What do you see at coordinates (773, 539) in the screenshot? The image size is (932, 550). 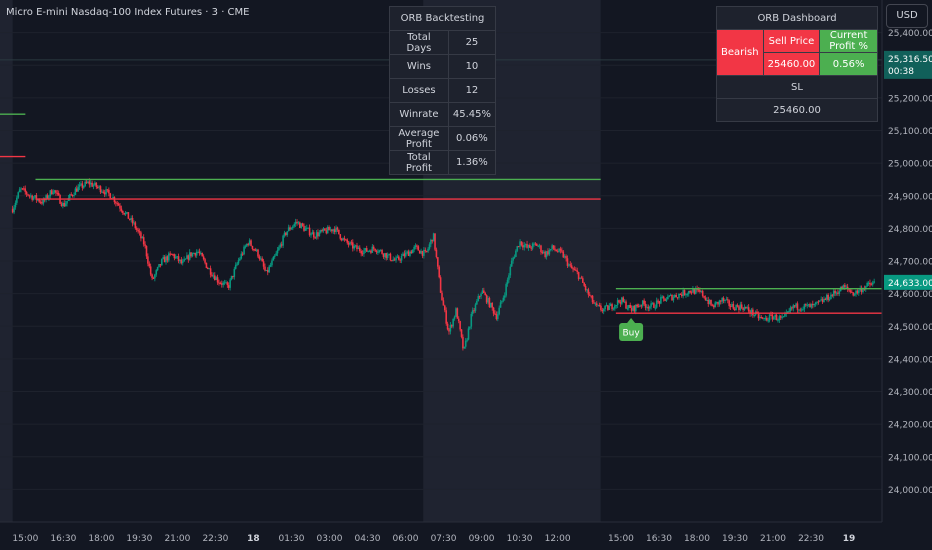 I see `time-tick-label: 21:00` at bounding box center [773, 539].